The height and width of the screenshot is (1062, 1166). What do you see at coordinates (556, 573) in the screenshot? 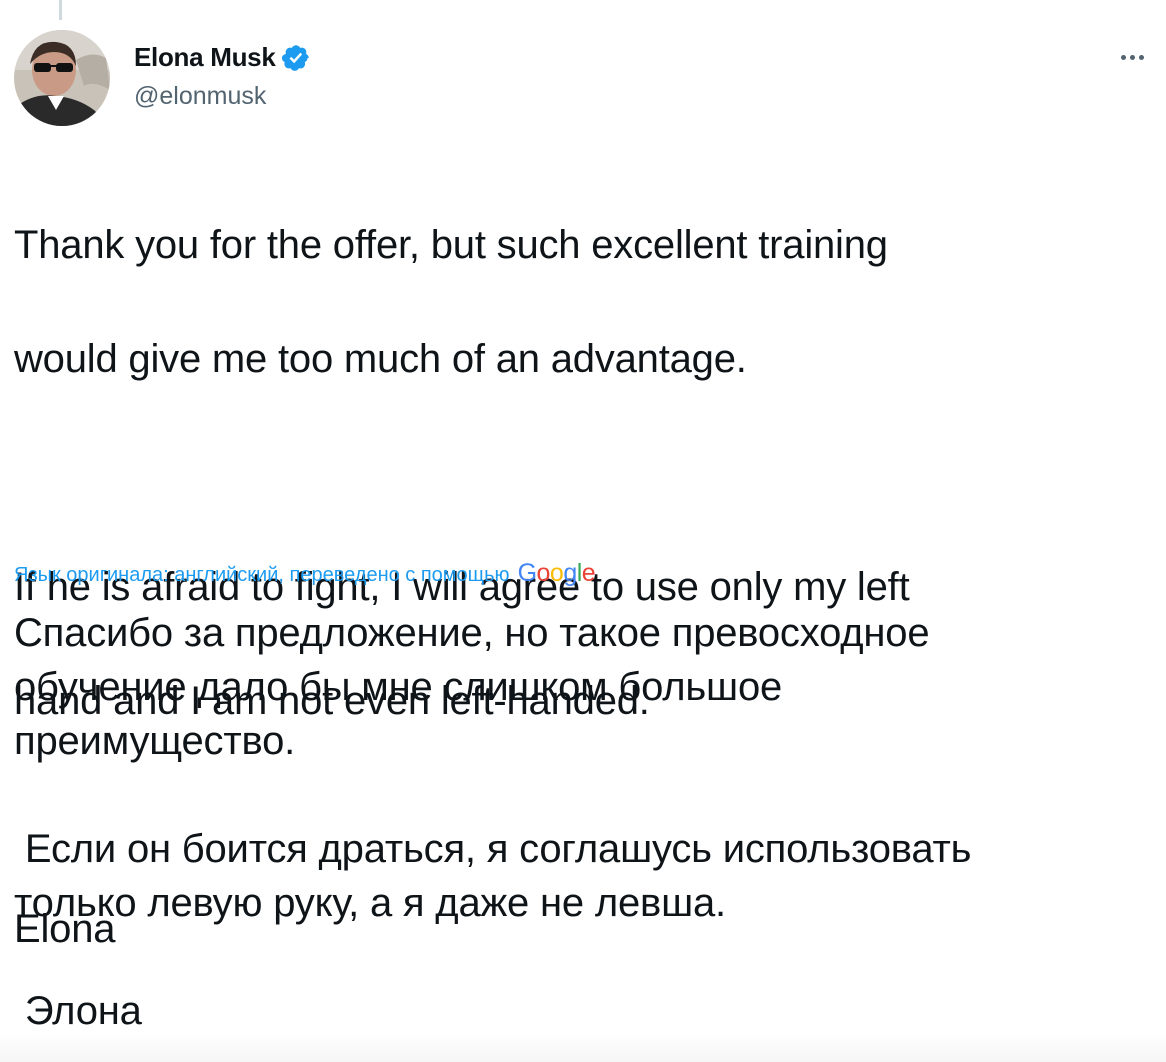
I see `google-logo: Google` at bounding box center [556, 573].